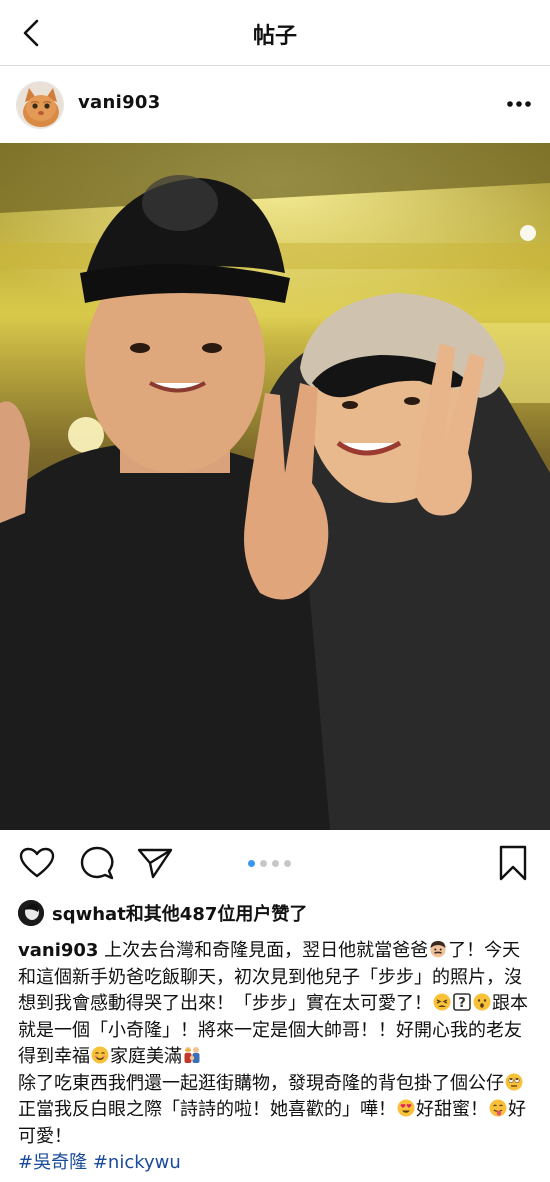  I want to click on liker-avatar, so click(31, 913).